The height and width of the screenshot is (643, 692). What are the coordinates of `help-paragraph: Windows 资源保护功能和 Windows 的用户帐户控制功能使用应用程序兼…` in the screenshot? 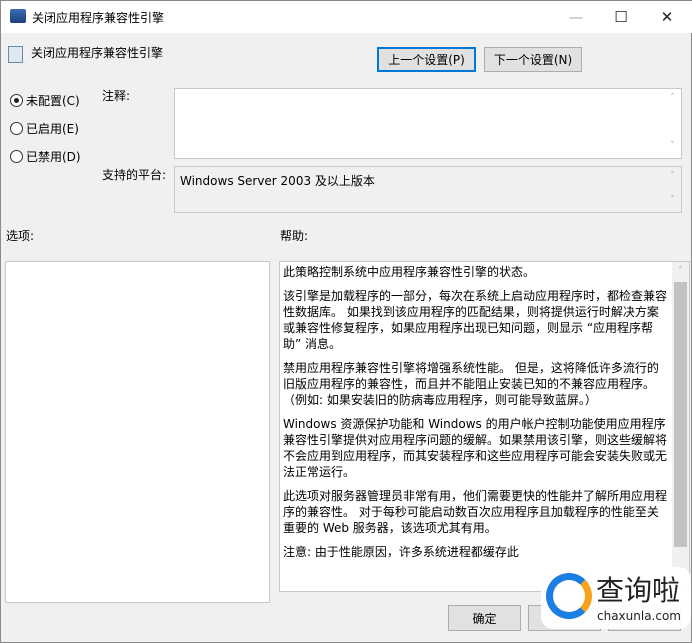 It's located at (475, 448).